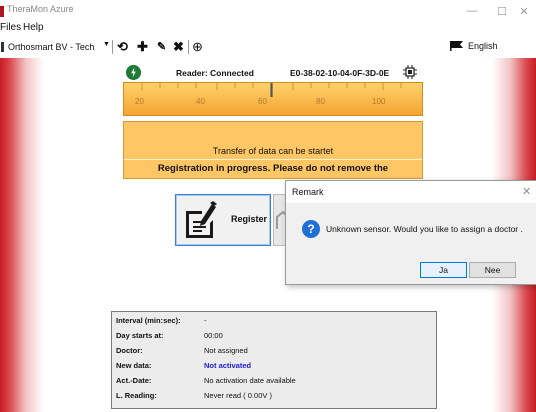  Describe the element at coordinates (122, 47) in the screenshot. I see `refresh-icon: ⟲` at that location.